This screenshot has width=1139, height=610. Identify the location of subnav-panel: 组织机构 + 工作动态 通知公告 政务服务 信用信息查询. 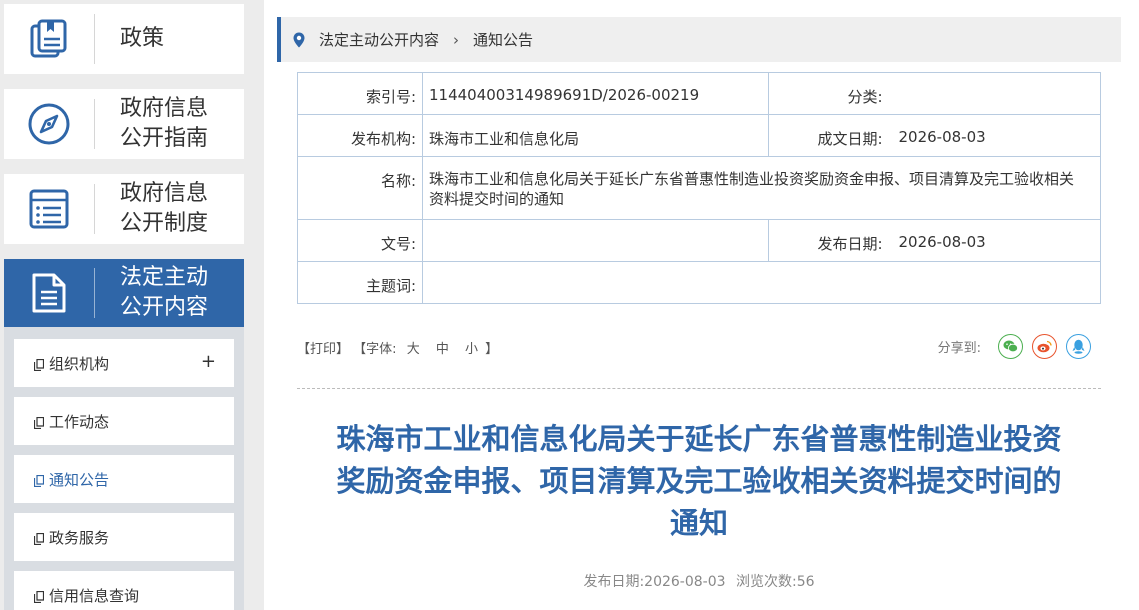
(124, 468).